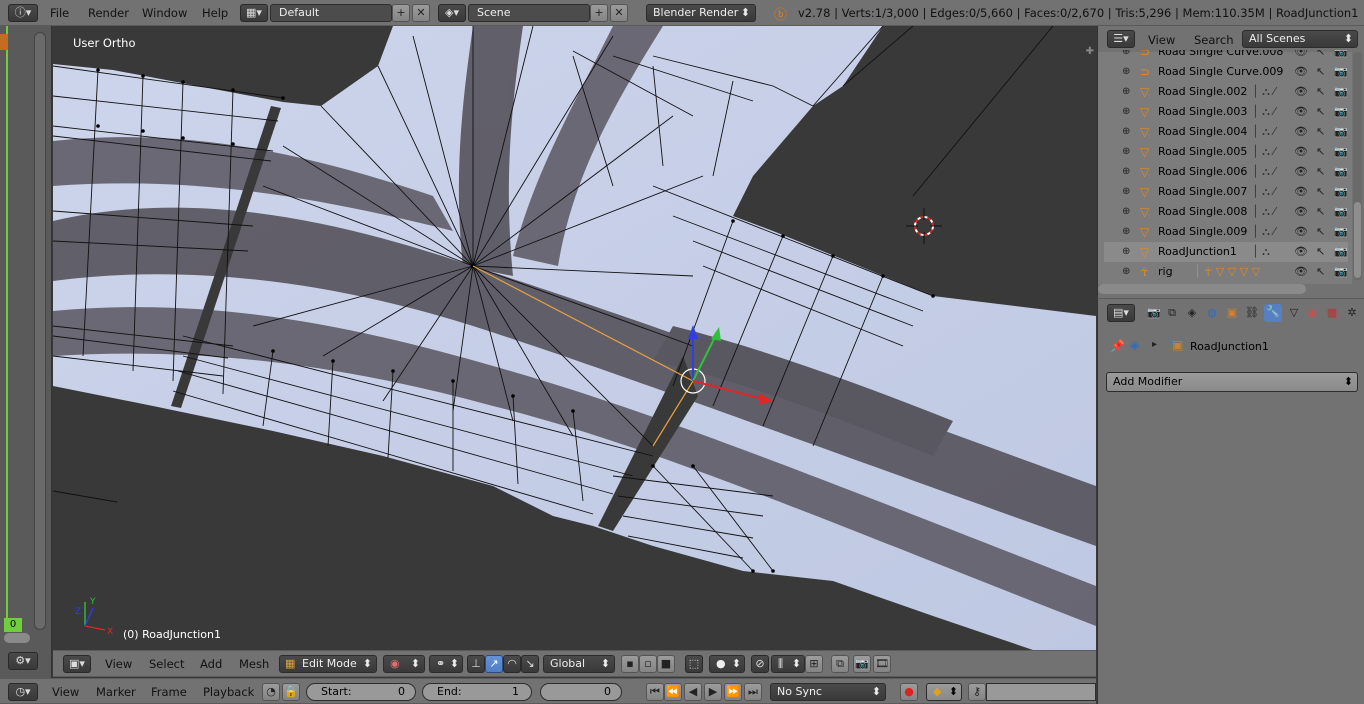 This screenshot has height=704, width=1364. Describe the element at coordinates (840, 664) in the screenshot. I see `opengl-render-icon: ⧉` at that location.